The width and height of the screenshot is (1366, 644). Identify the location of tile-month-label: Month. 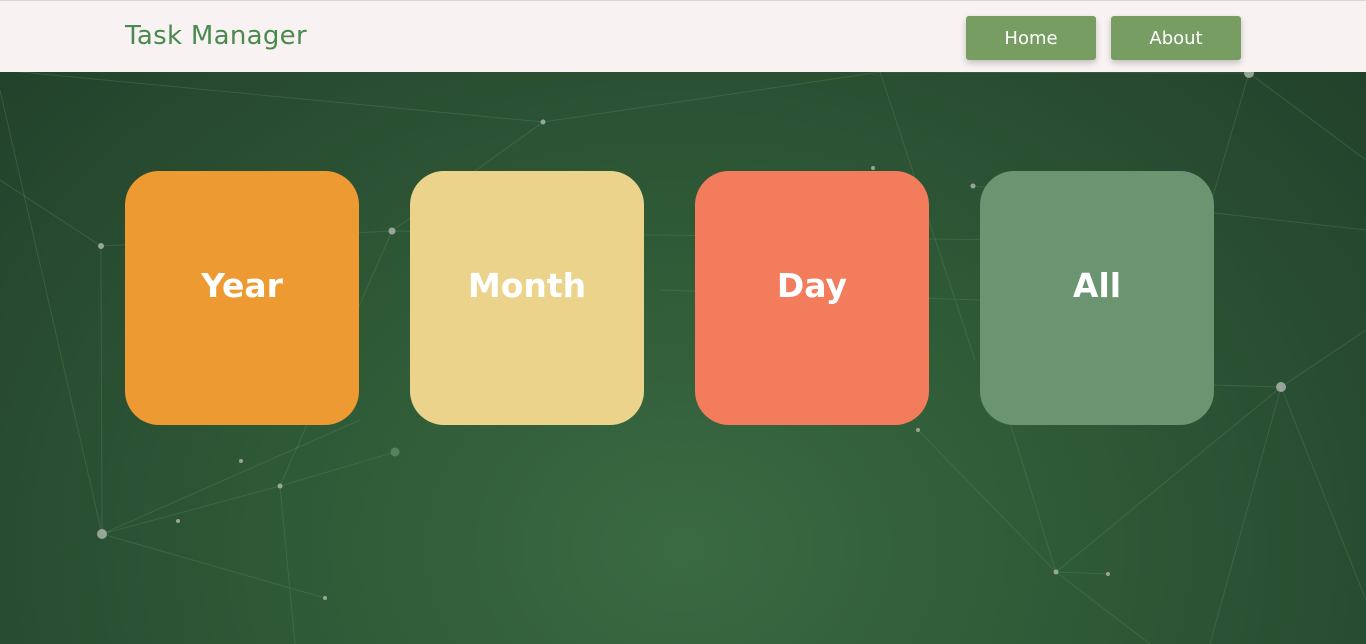
(527, 285).